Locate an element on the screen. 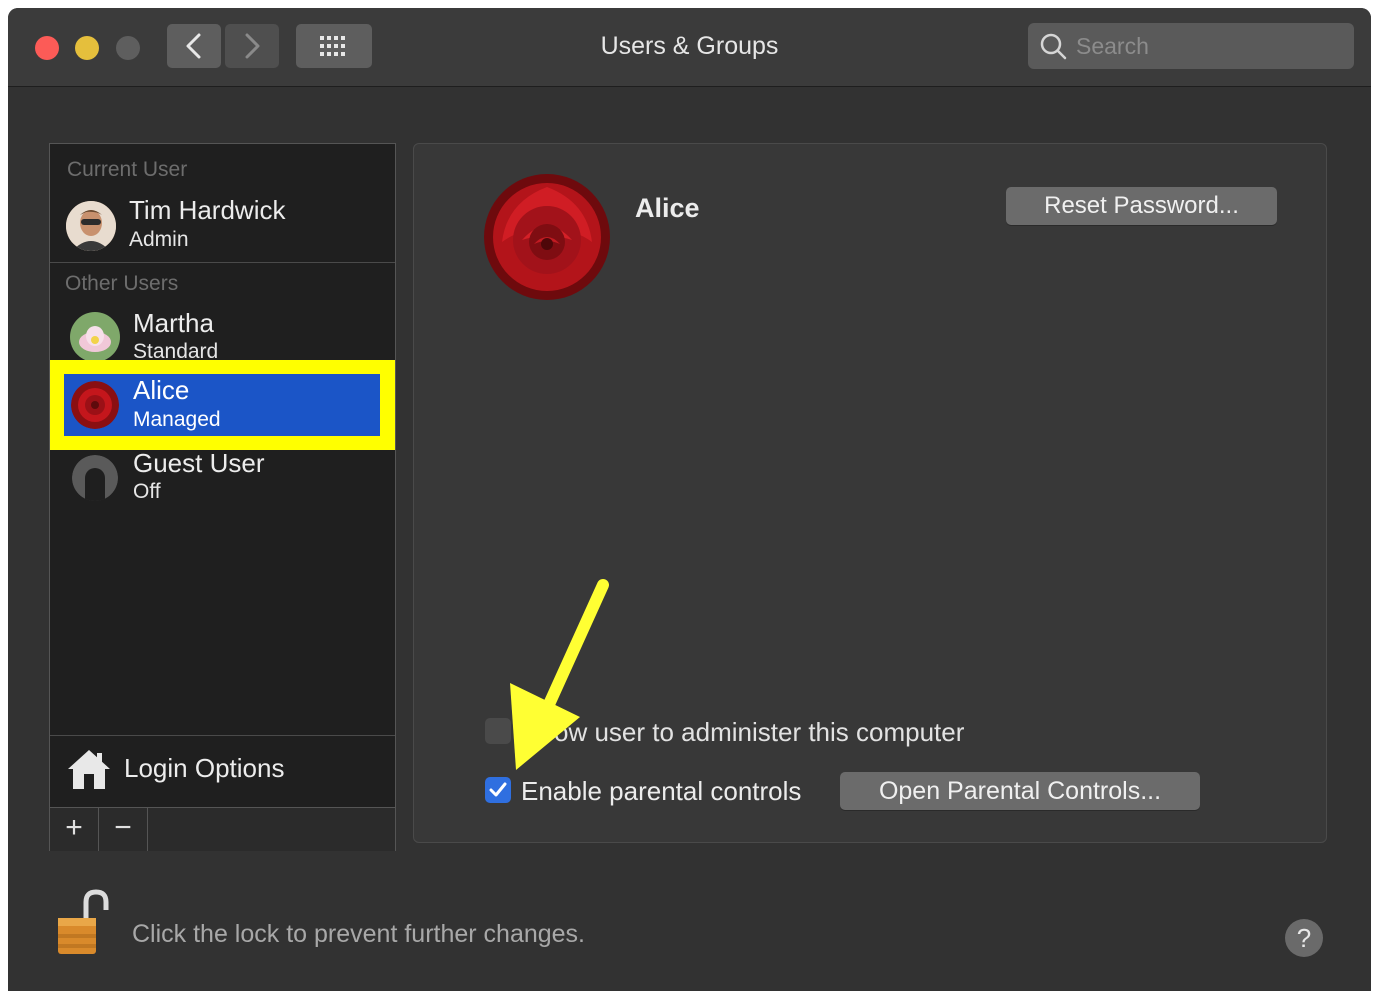 This screenshot has height=991, width=1375. user-role: Managed is located at coordinates (177, 419).